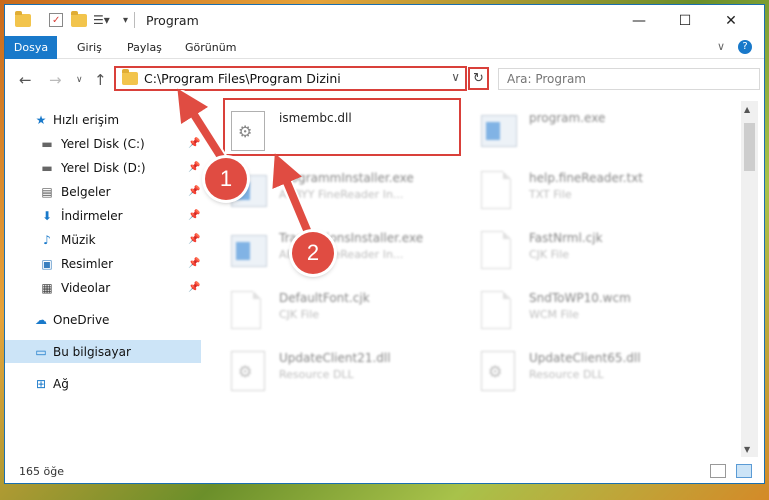 The width and height of the screenshot is (769, 500). What do you see at coordinates (103, 351) in the screenshot?
I see `sidebar-item-this-pc: ▭ Bu bilgisayar` at bounding box center [103, 351].